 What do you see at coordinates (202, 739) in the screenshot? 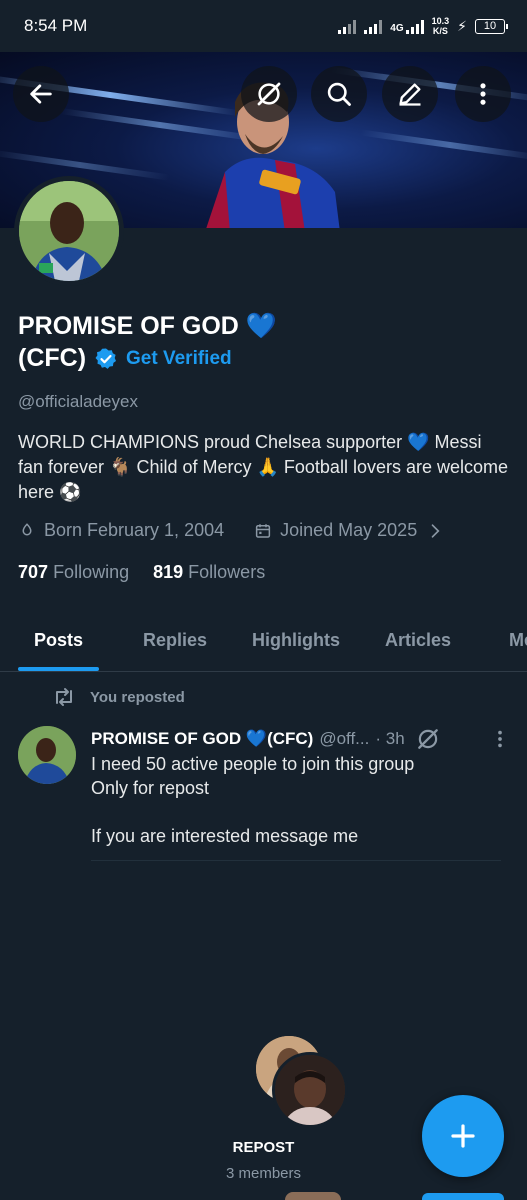
I see `post-author-name: PROMISE OF GOD 💙(CFC)` at bounding box center [202, 739].